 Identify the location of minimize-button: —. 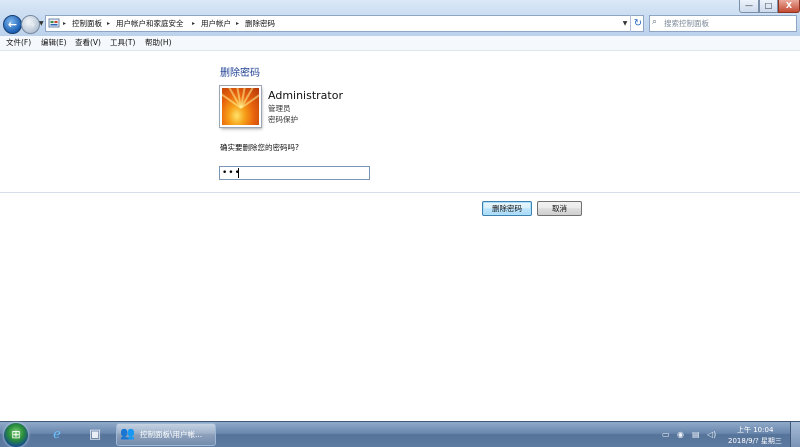
(749, 6).